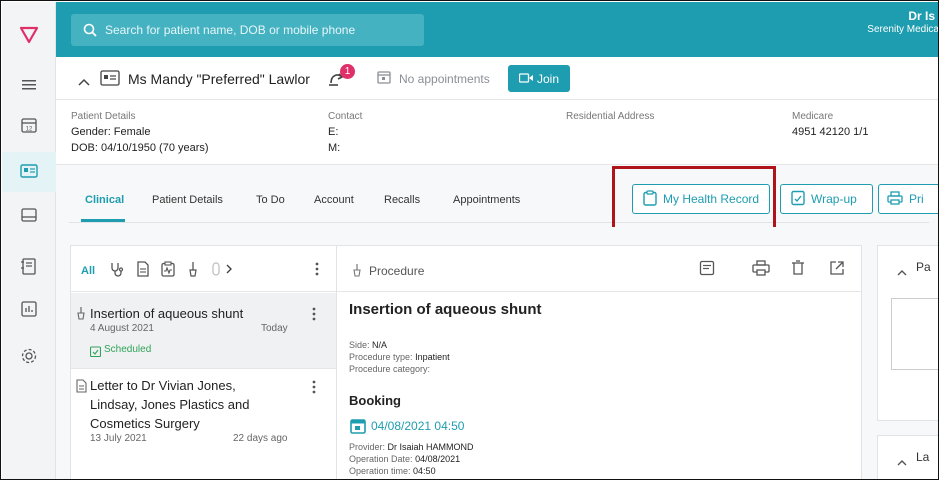 The width and height of the screenshot is (939, 480). I want to click on side-panel-top: Pa, so click(907, 333).